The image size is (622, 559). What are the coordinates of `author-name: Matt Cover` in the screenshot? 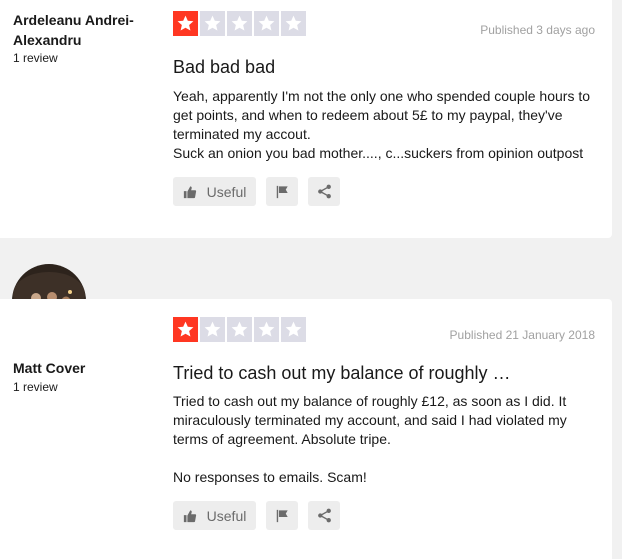 It's located at (49, 368).